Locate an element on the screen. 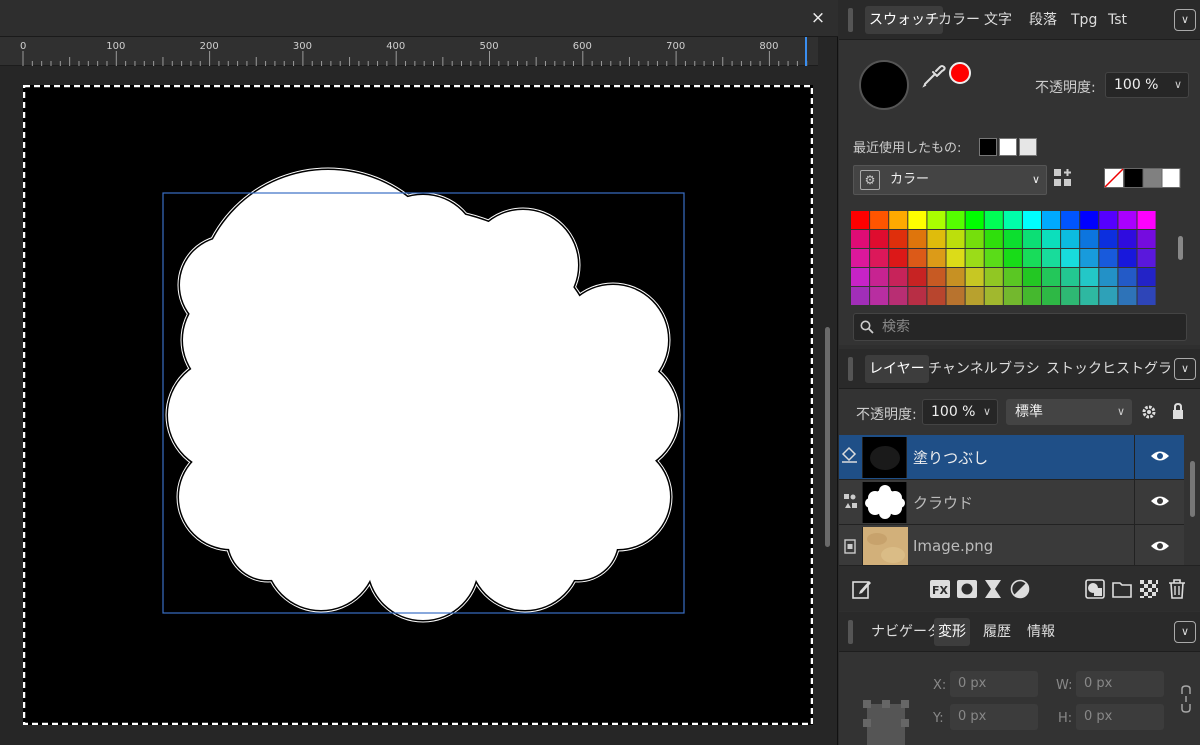  lock-icon is located at coordinates (1178, 411).